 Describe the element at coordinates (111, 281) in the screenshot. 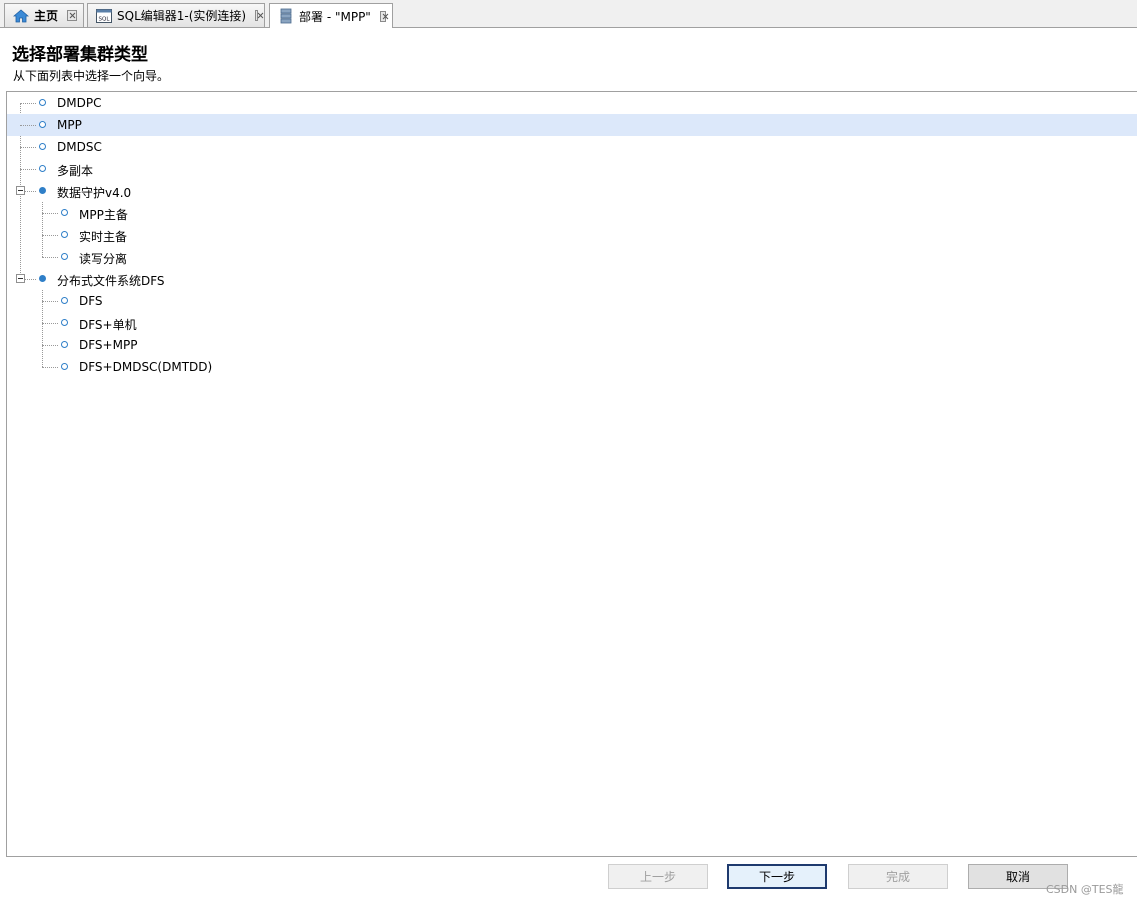

I see `tree-item-label: 分布式文件系统DFS` at that location.